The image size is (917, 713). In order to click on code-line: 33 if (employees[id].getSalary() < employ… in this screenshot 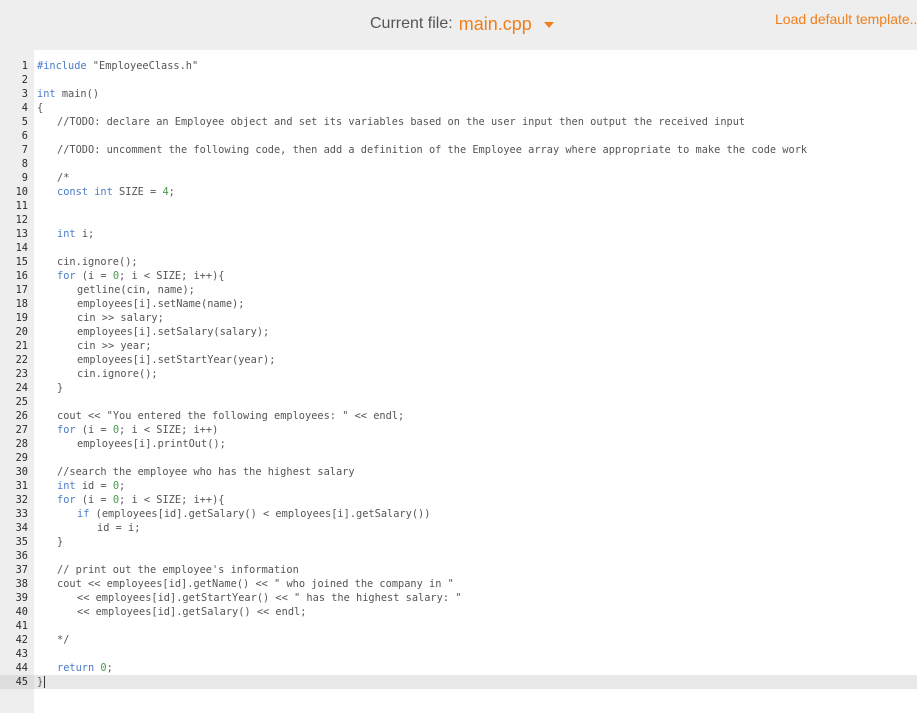, I will do `click(458, 514)`.